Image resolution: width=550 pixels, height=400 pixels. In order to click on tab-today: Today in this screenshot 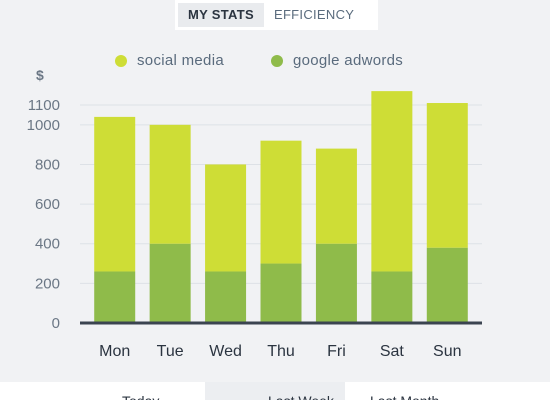, I will do `click(102, 391)`.